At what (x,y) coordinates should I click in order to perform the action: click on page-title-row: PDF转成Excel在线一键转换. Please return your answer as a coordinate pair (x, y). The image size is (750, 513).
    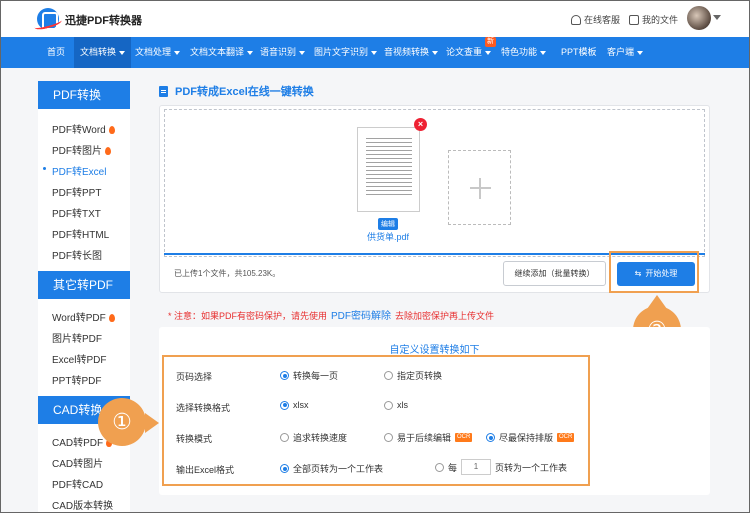
    Looking at the image, I should click on (236, 91).